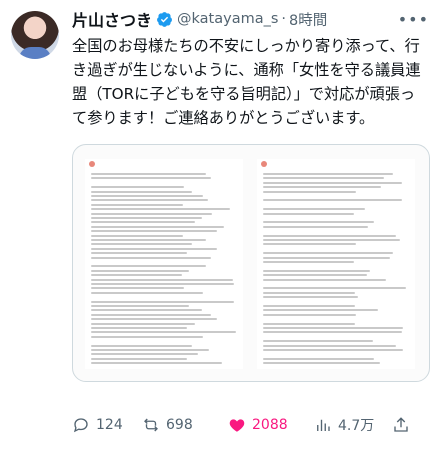 The image size is (441, 450). I want to click on retweet-button: 698, so click(185, 425).